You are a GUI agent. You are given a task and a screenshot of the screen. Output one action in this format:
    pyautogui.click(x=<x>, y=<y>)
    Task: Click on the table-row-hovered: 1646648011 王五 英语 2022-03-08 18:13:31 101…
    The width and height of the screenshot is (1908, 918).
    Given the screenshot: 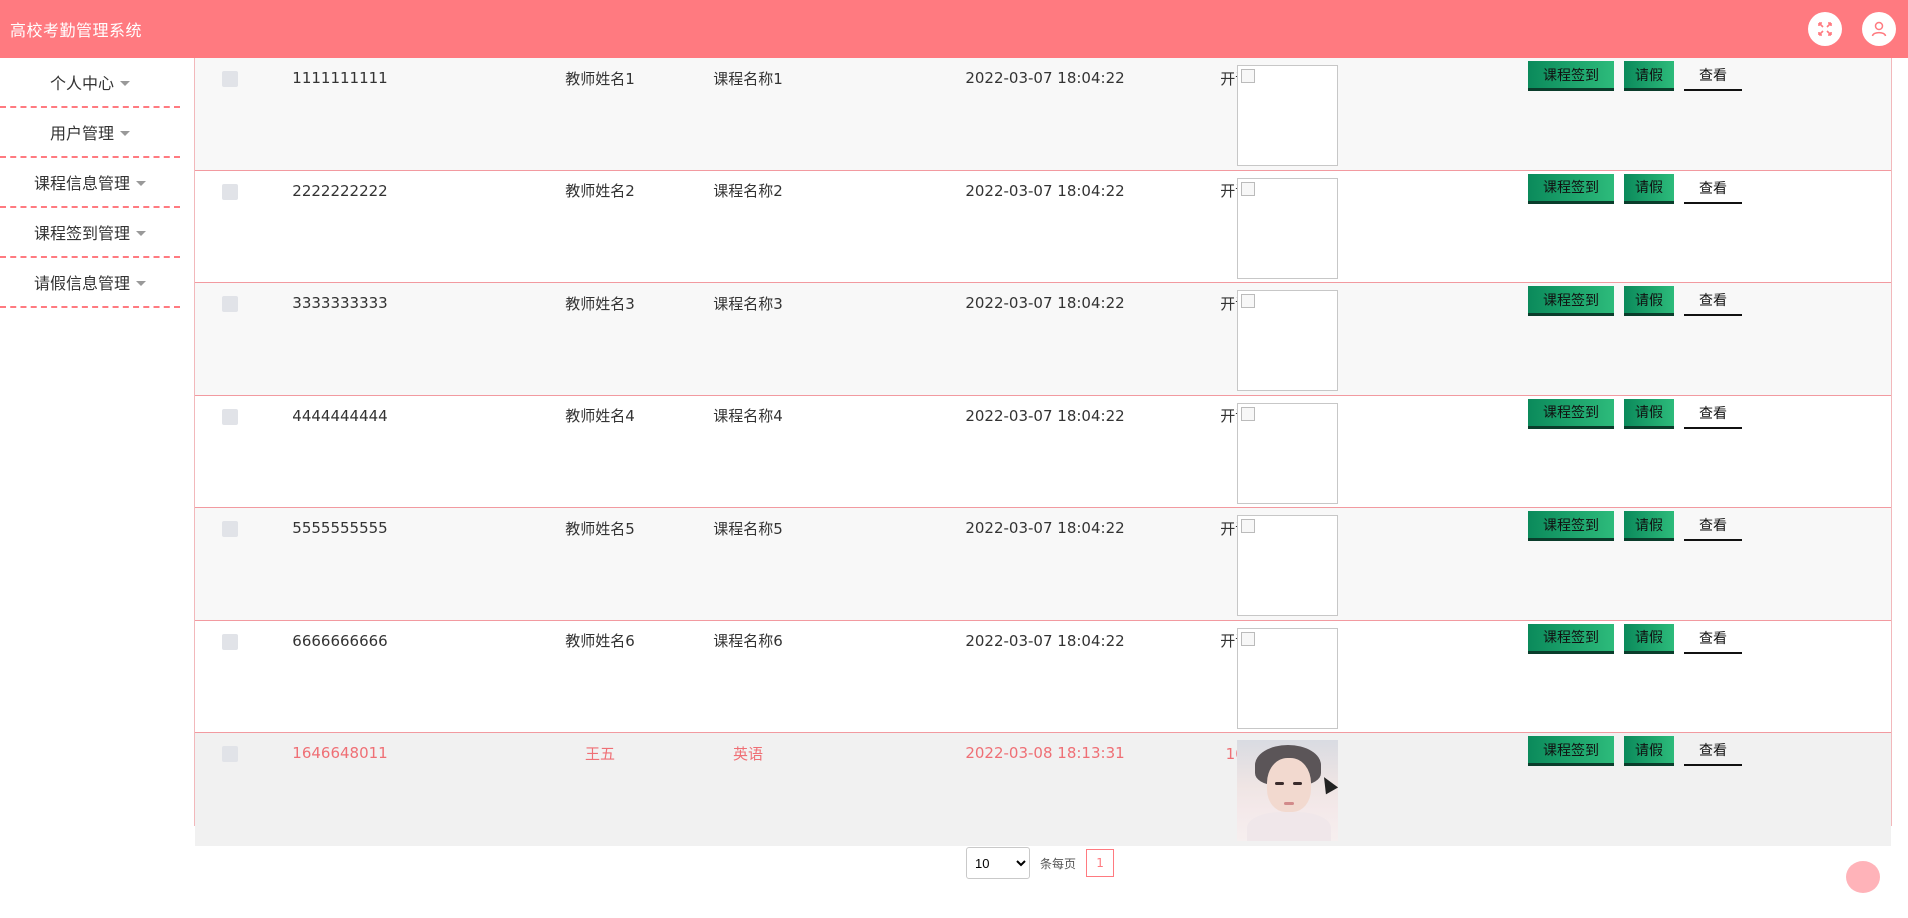 What is the action you would take?
    pyautogui.click(x=1043, y=789)
    